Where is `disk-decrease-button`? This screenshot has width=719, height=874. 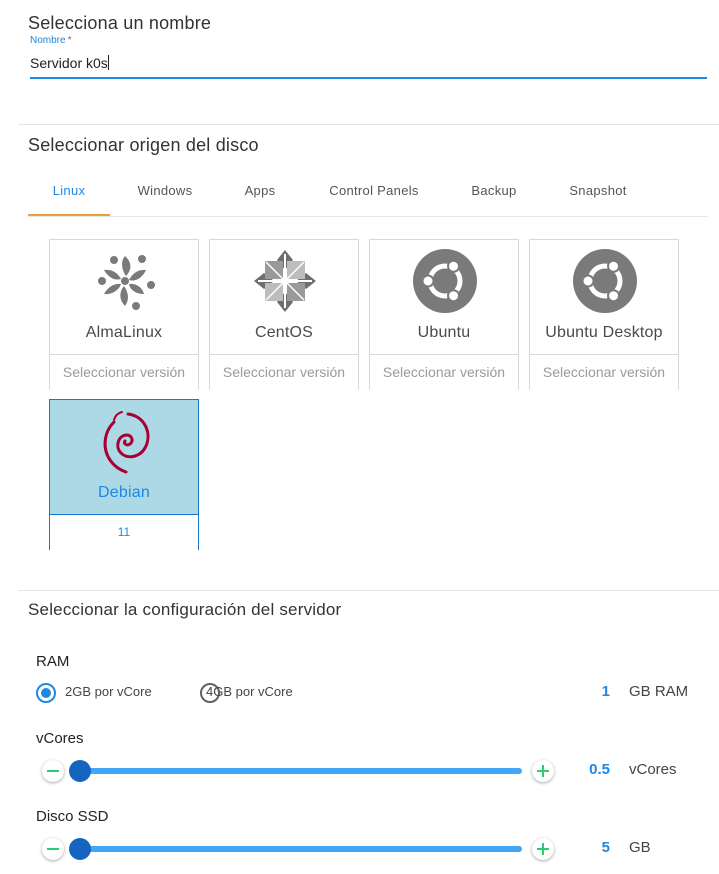
disk-decrease-button is located at coordinates (53, 849).